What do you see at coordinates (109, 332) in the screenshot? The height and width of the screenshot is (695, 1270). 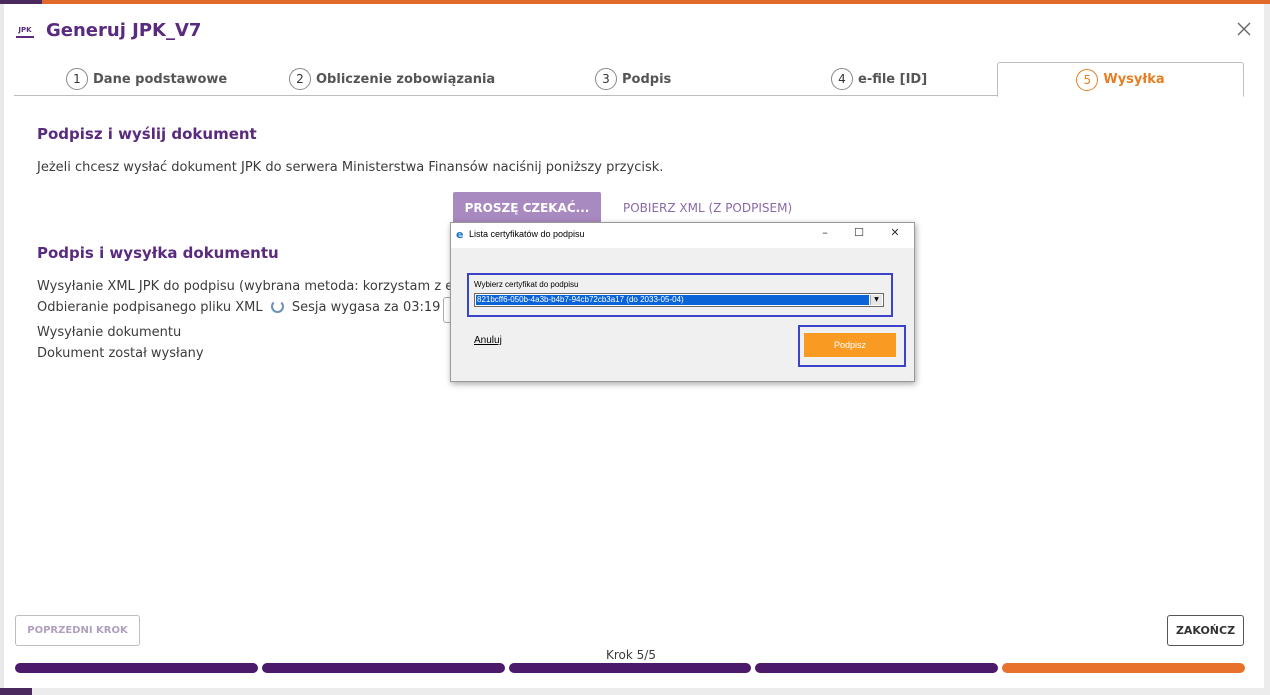 I see `status-line-sending-document: Wysyłanie dokumentu` at bounding box center [109, 332].